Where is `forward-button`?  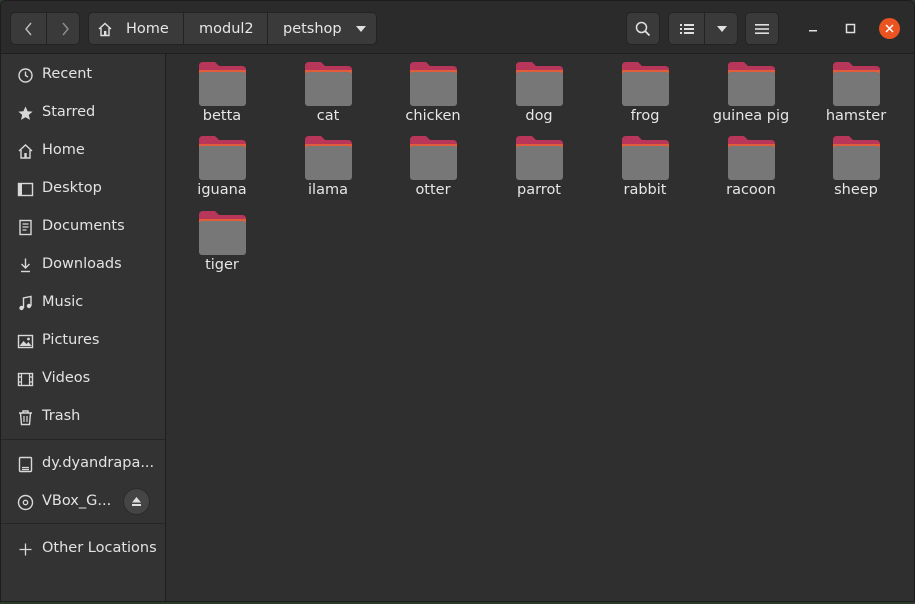 forward-button is located at coordinates (64, 28).